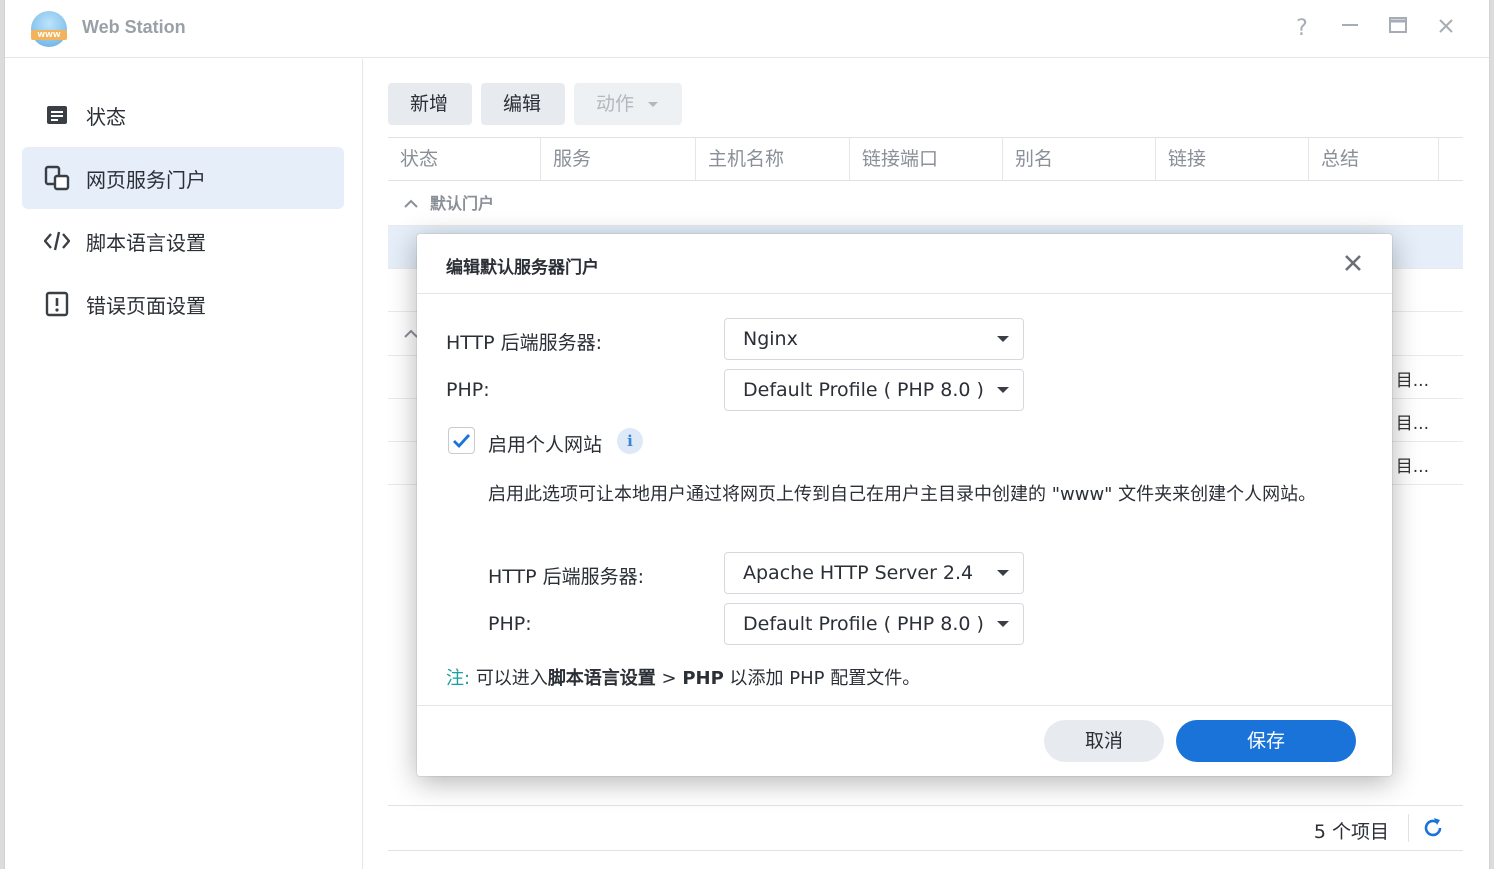  What do you see at coordinates (1374, 159) in the screenshot?
I see `column-header-summary: 总结` at bounding box center [1374, 159].